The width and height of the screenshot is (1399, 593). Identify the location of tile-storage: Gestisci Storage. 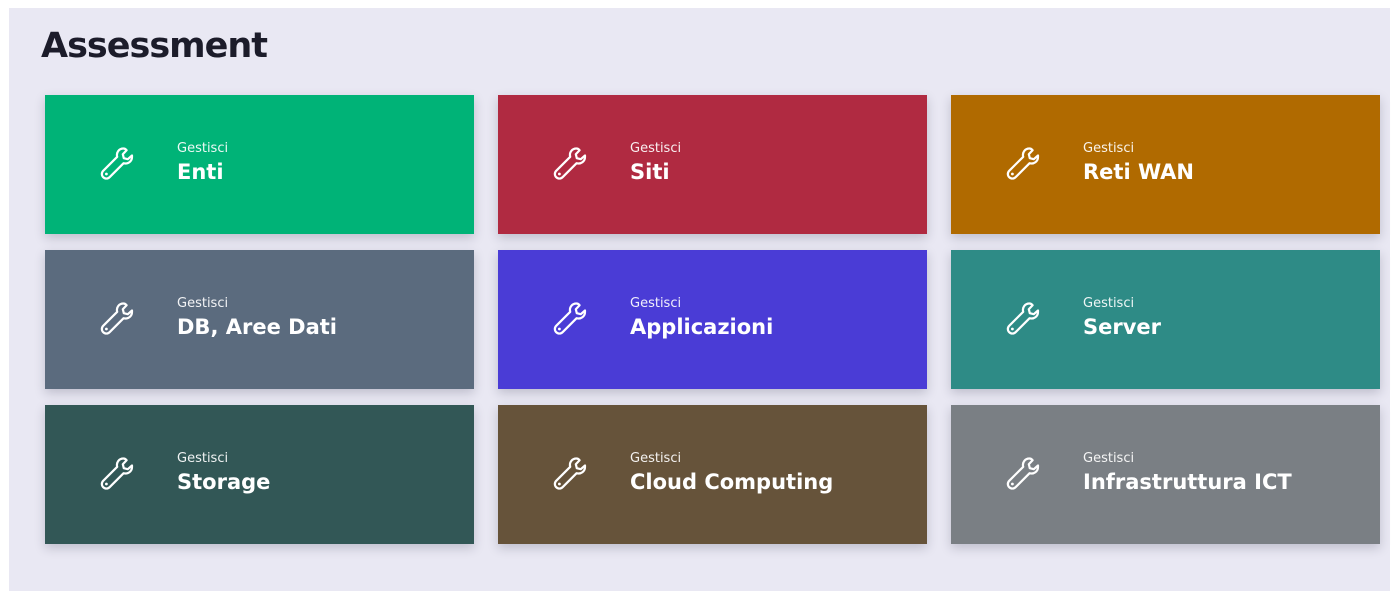
(259, 474).